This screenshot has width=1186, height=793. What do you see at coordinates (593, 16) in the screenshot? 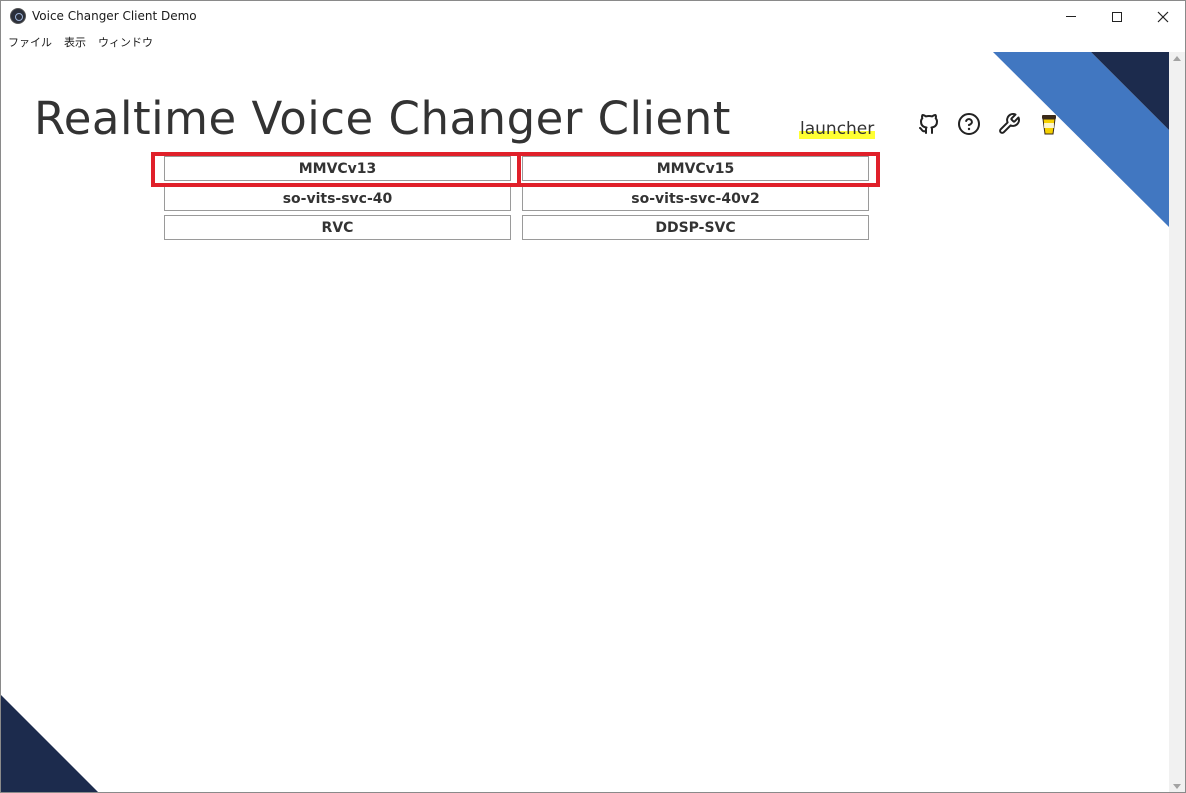
I see `title-bar: Voice Changer Client Demo` at bounding box center [593, 16].